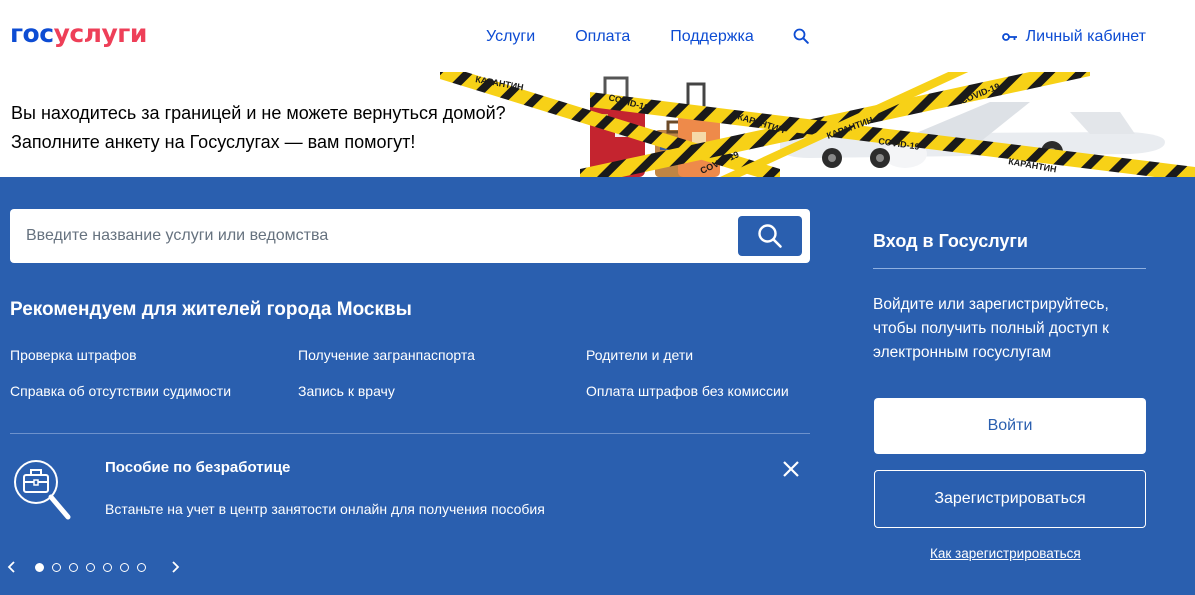 This screenshot has height=595, width=1195. I want to click on nav-services: Услуги, so click(510, 37).